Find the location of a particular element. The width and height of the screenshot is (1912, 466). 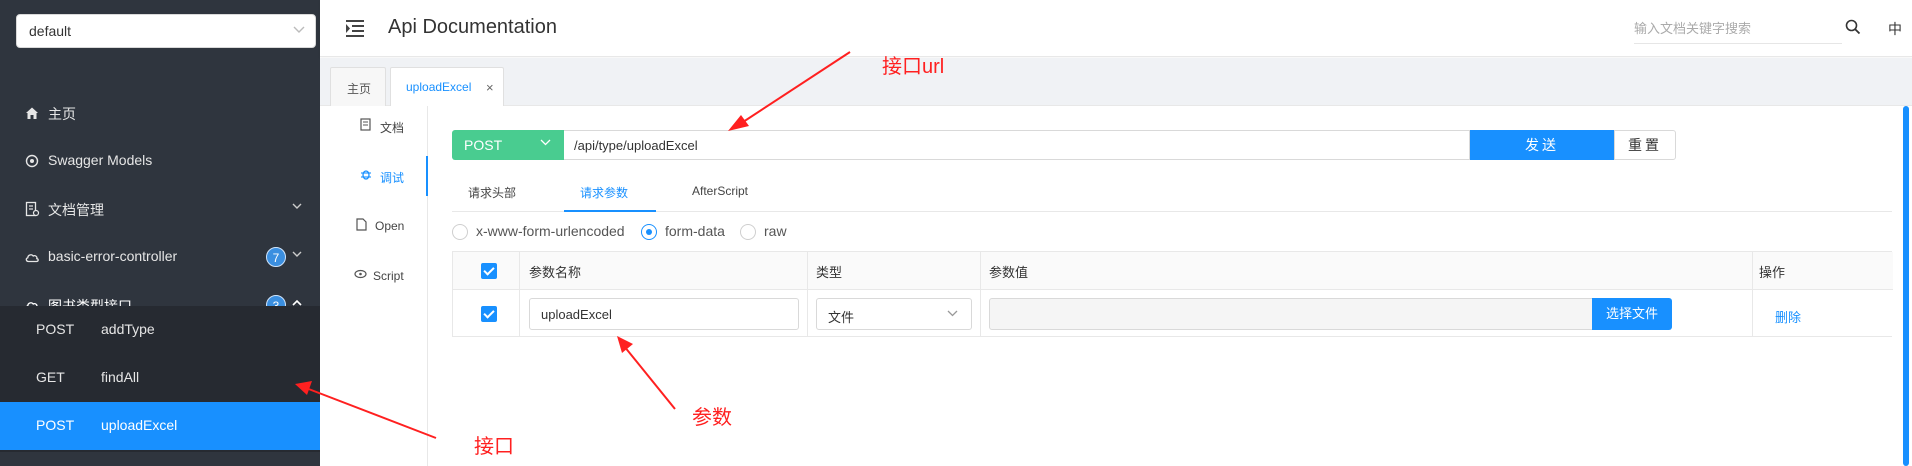

api-path: addType is located at coordinates (128, 329).